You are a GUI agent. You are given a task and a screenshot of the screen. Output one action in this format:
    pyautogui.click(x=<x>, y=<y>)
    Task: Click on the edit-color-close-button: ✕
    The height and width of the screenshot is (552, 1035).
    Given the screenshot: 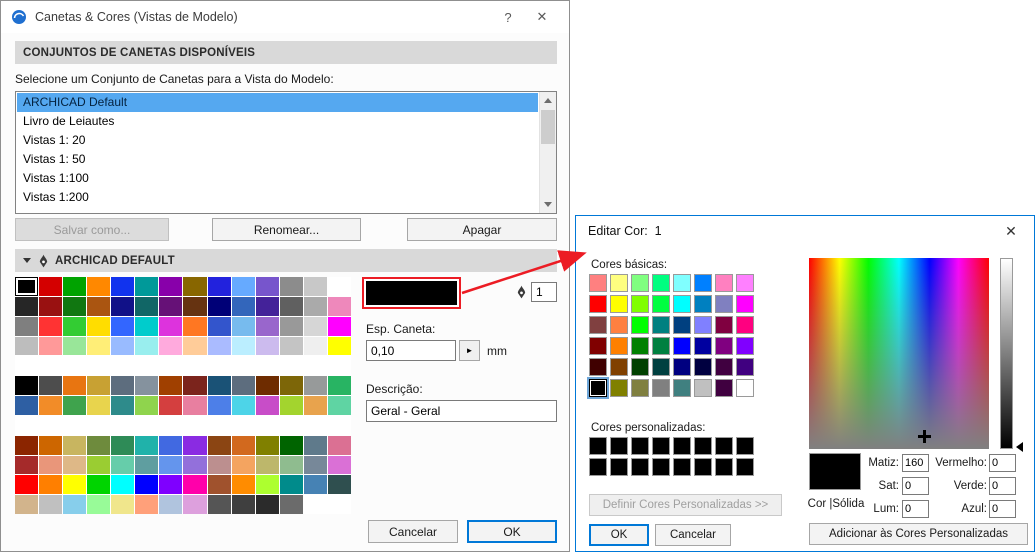 What is the action you would take?
    pyautogui.click(x=1011, y=231)
    